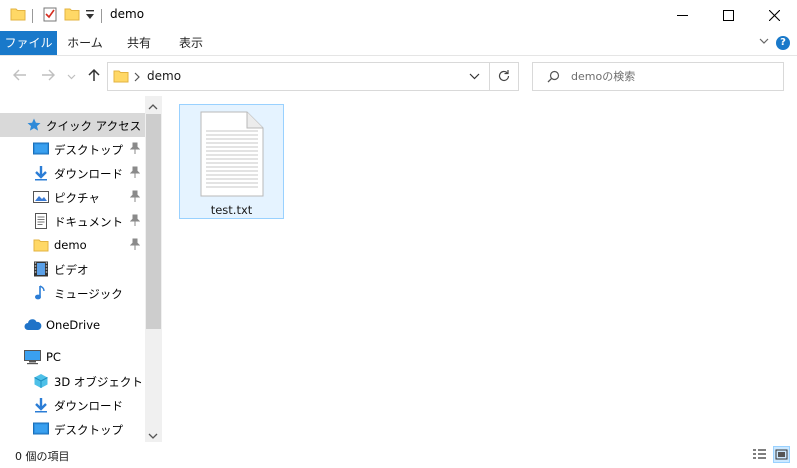 This screenshot has height=468, width=797. What do you see at coordinates (41, 222) in the screenshot?
I see `documents-icon` at bounding box center [41, 222].